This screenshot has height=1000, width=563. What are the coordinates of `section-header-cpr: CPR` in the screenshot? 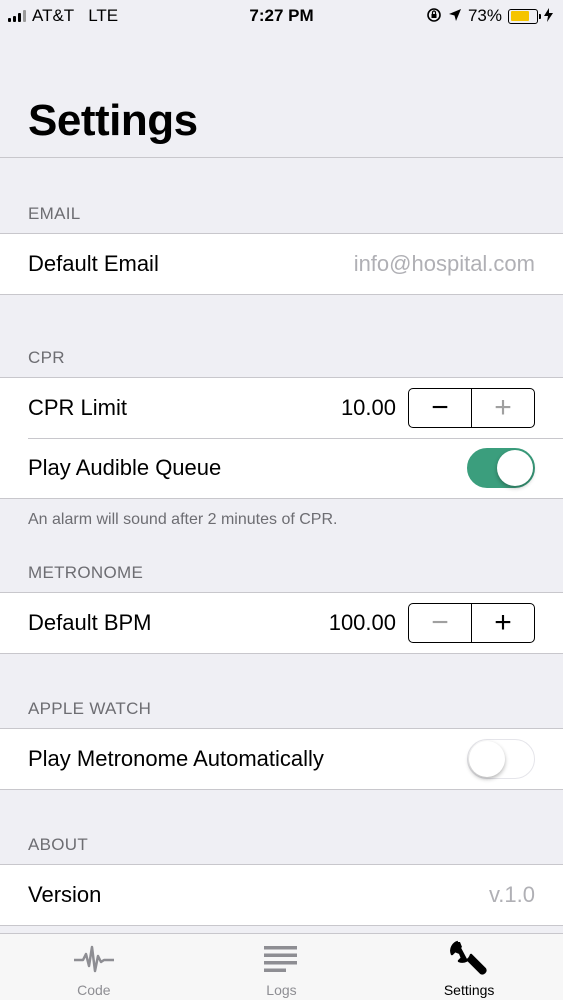 It's located at (46, 357).